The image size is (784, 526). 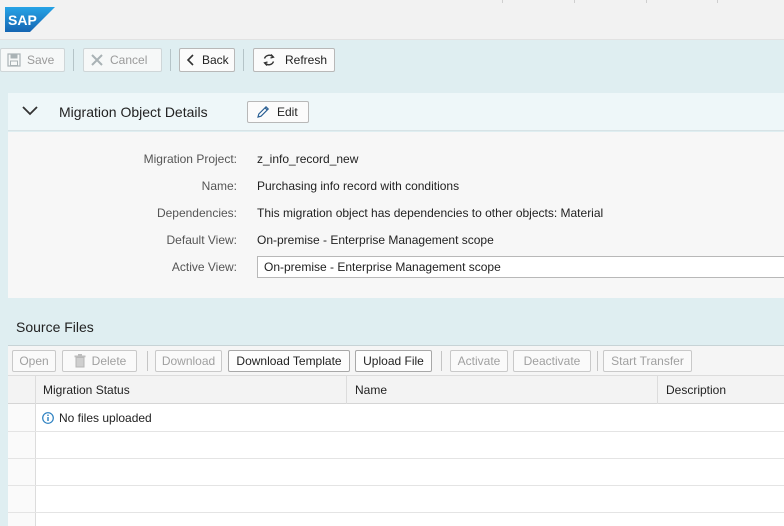 I want to click on migration-project-value: z_info_record_new, so click(x=308, y=159).